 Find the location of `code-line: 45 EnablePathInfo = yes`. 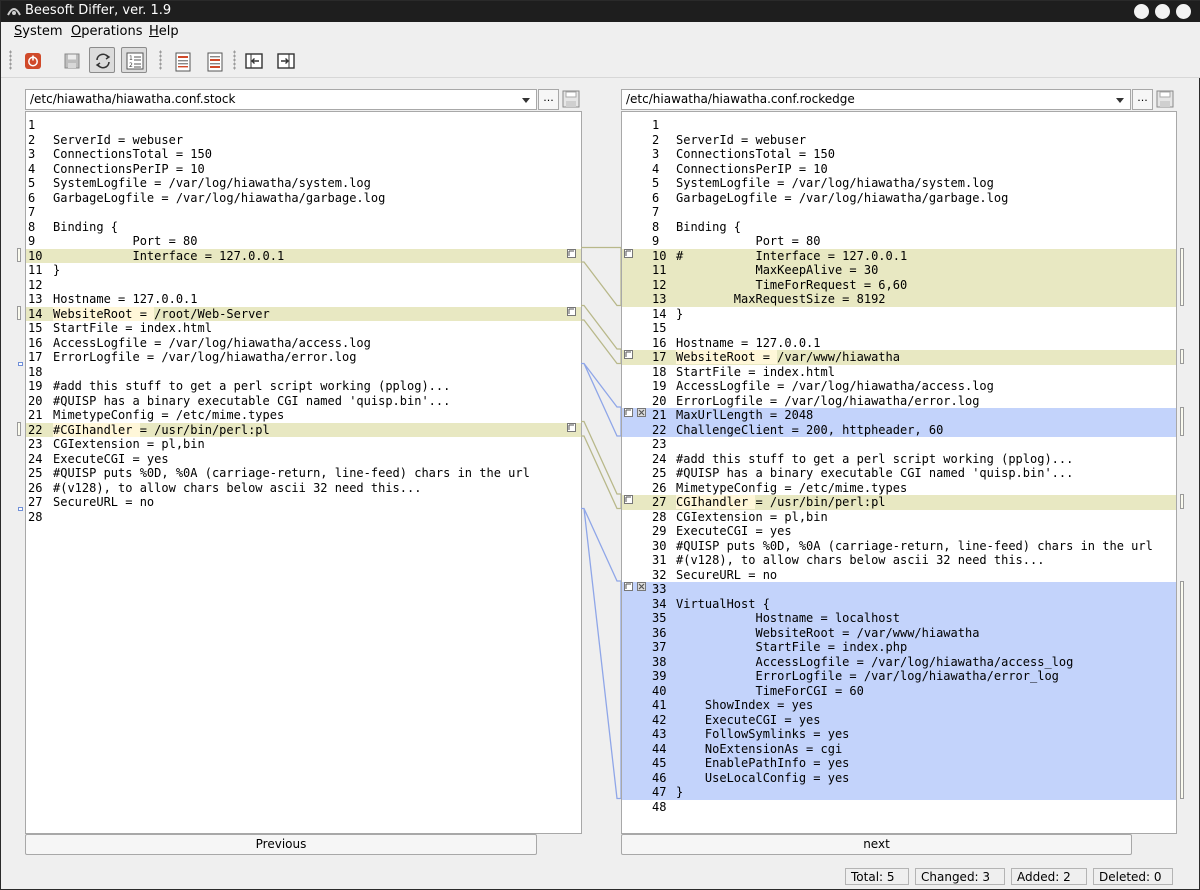

code-line: 45 EnablePathInfo = yes is located at coordinates (899, 763).